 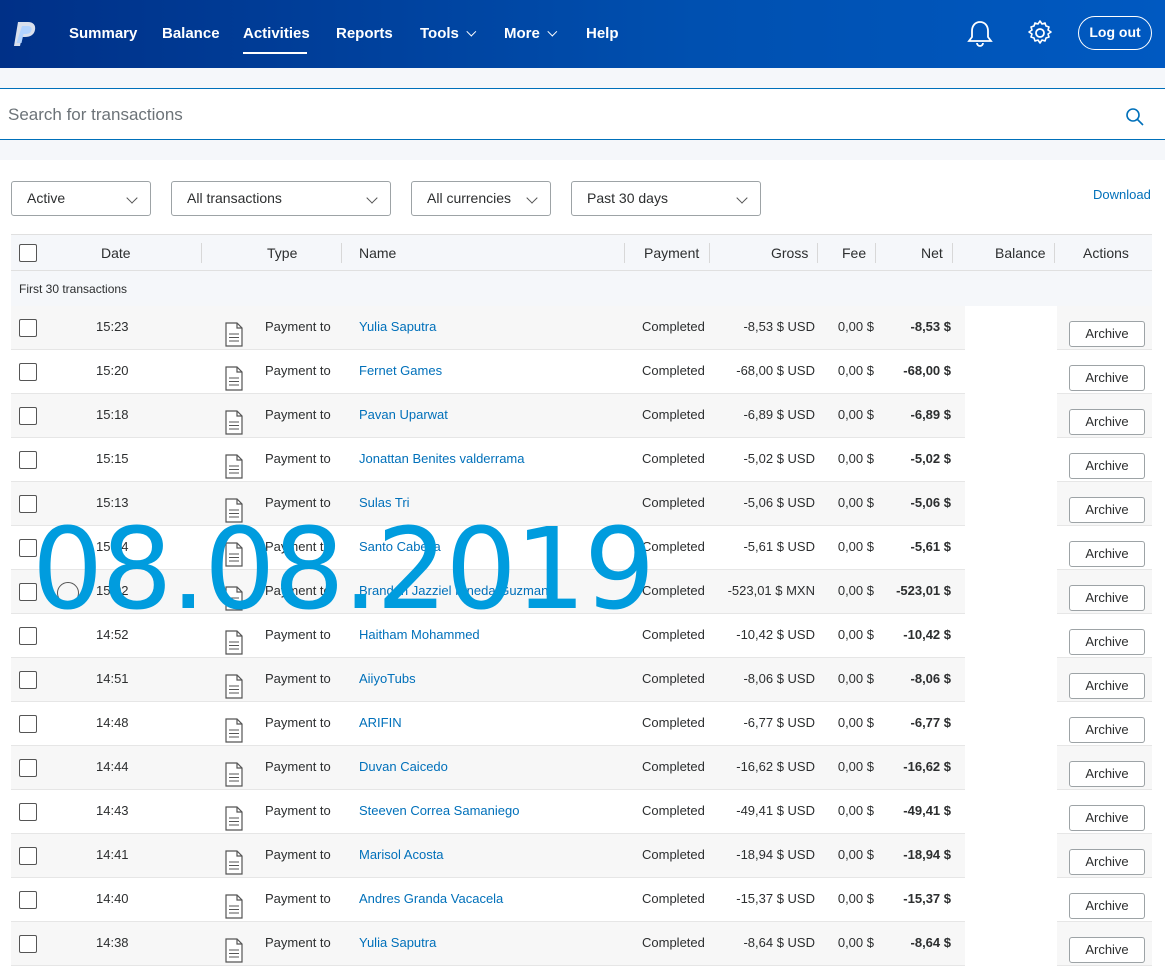 What do you see at coordinates (400, 546) in the screenshot?
I see `row-name-link: Santo Cabella` at bounding box center [400, 546].